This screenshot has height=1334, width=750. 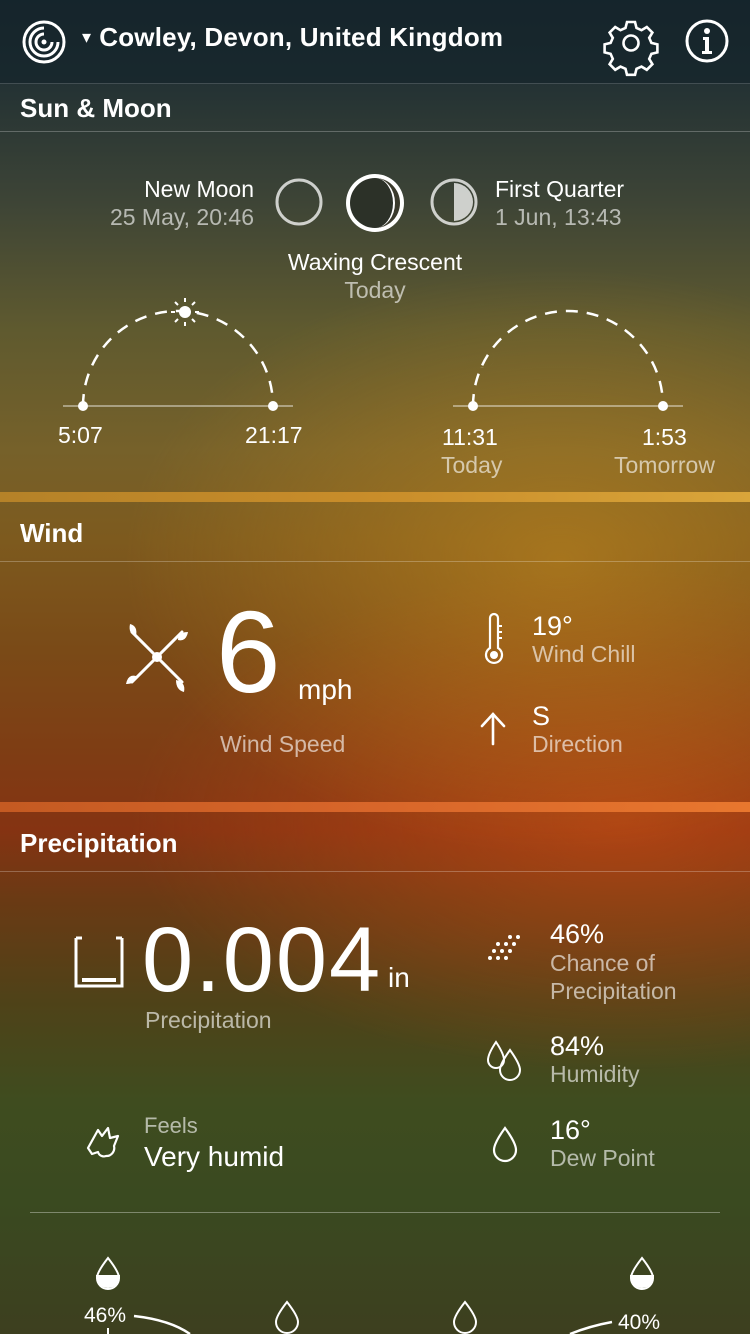 I want to click on humidity-label: Humidity, so click(x=595, y=1074).